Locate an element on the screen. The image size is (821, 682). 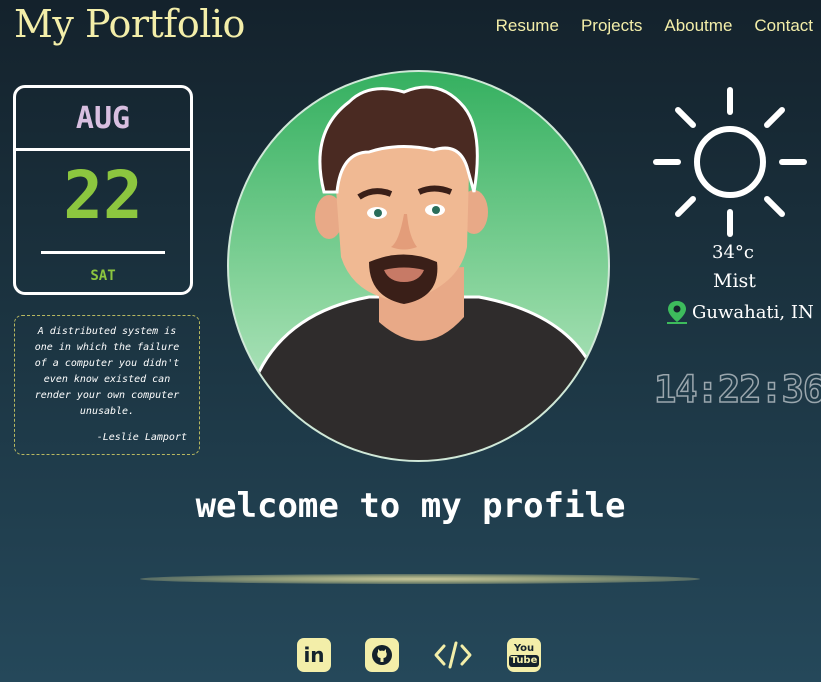
calendar-day: 22 is located at coordinates (103, 195).